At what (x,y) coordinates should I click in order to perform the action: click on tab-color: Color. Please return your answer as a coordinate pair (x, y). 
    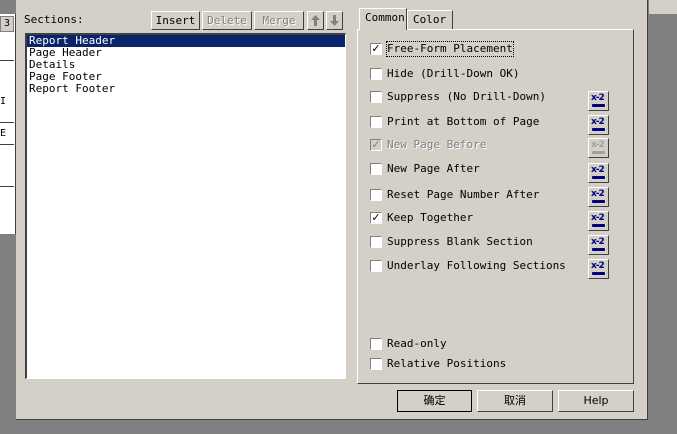
    Looking at the image, I should click on (430, 19).